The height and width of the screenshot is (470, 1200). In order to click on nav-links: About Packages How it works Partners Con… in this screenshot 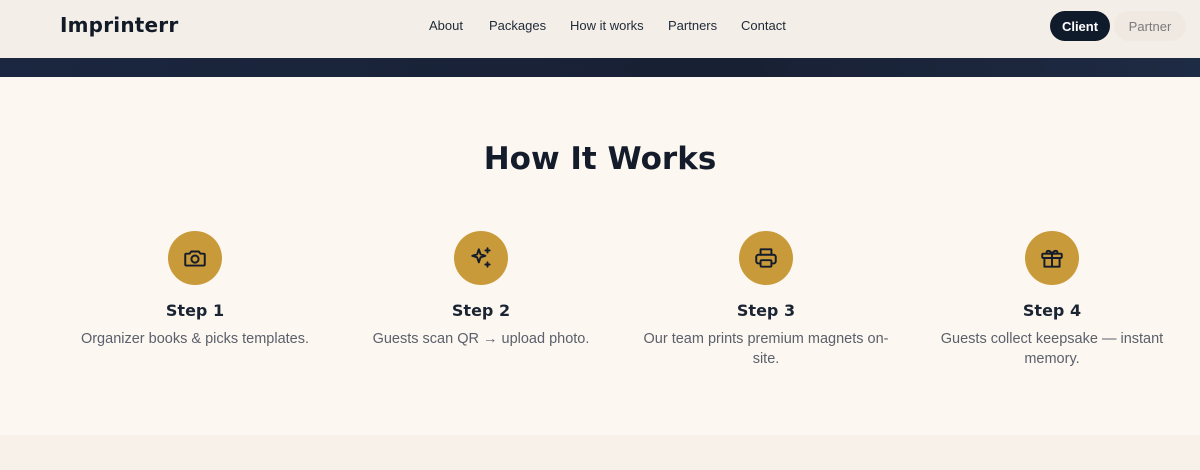, I will do `click(600, 29)`.